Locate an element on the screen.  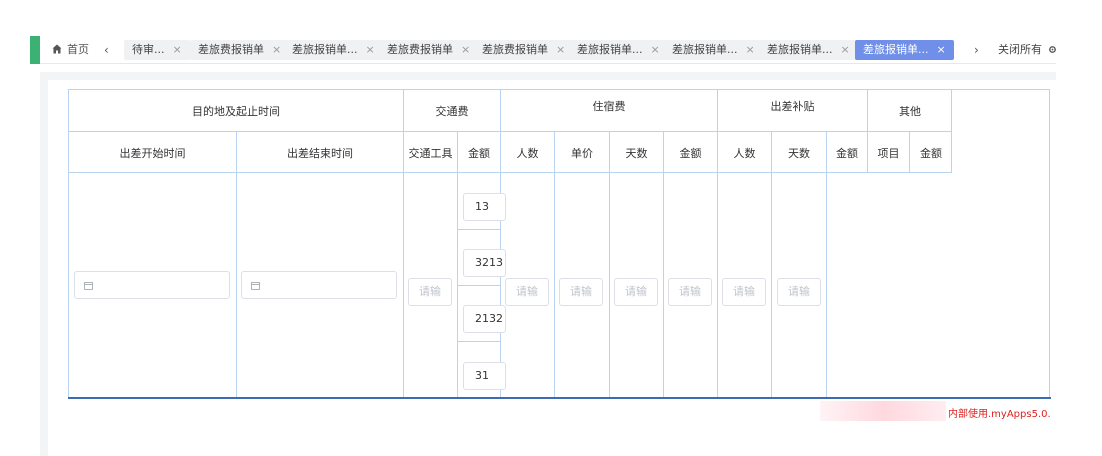
allowance-days-input: 请输 is located at coordinates (799, 292).